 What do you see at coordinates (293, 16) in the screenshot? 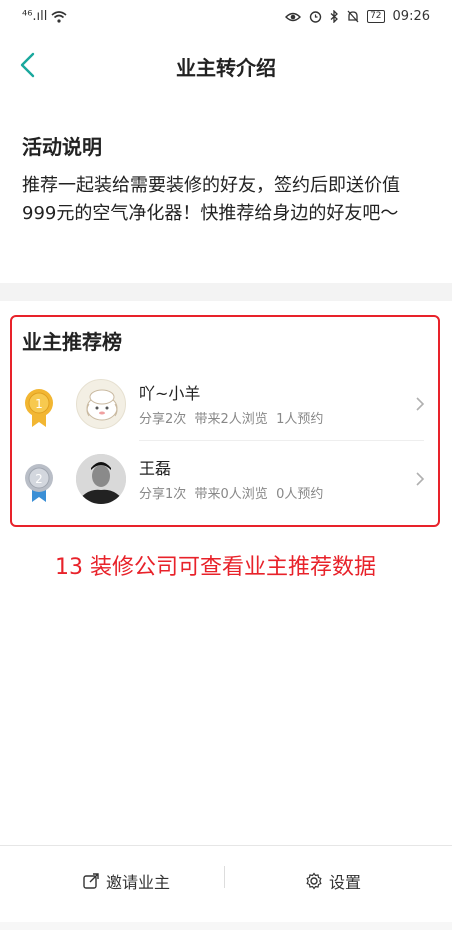
I see `eye-icon` at bounding box center [293, 16].